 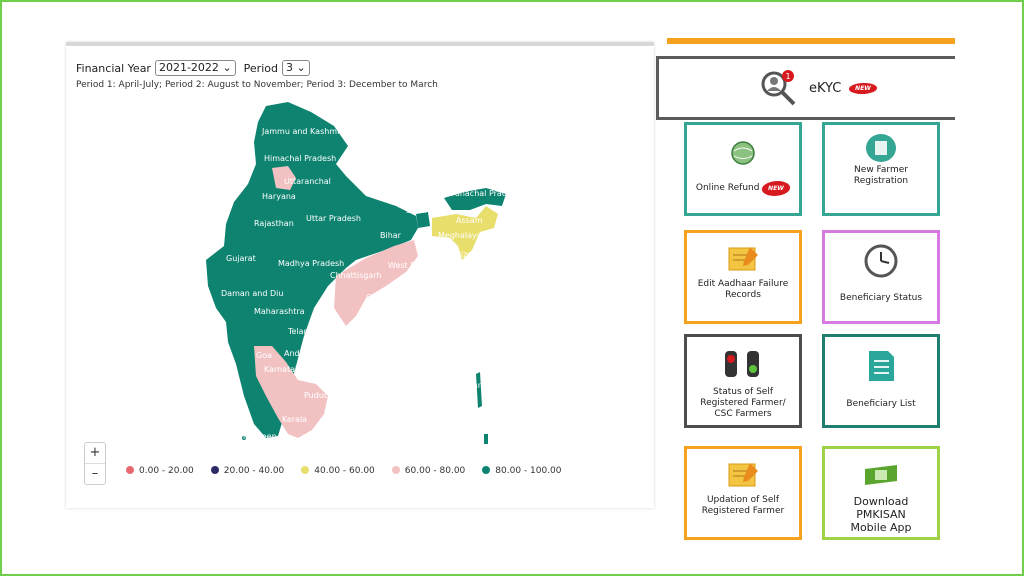 I want to click on app-banner-icon, so click(x=881, y=475).